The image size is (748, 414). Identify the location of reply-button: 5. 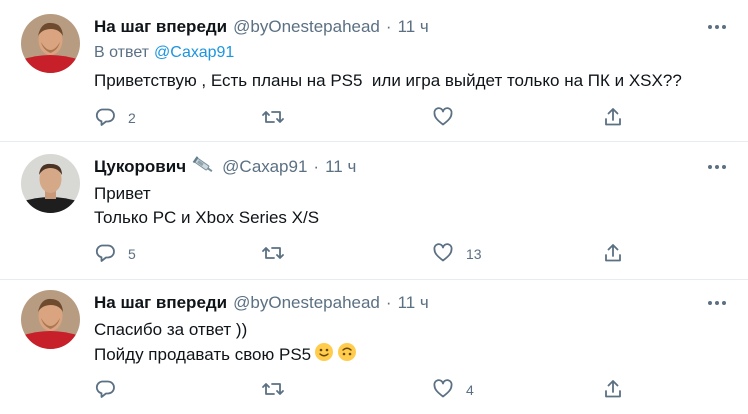
(115, 254).